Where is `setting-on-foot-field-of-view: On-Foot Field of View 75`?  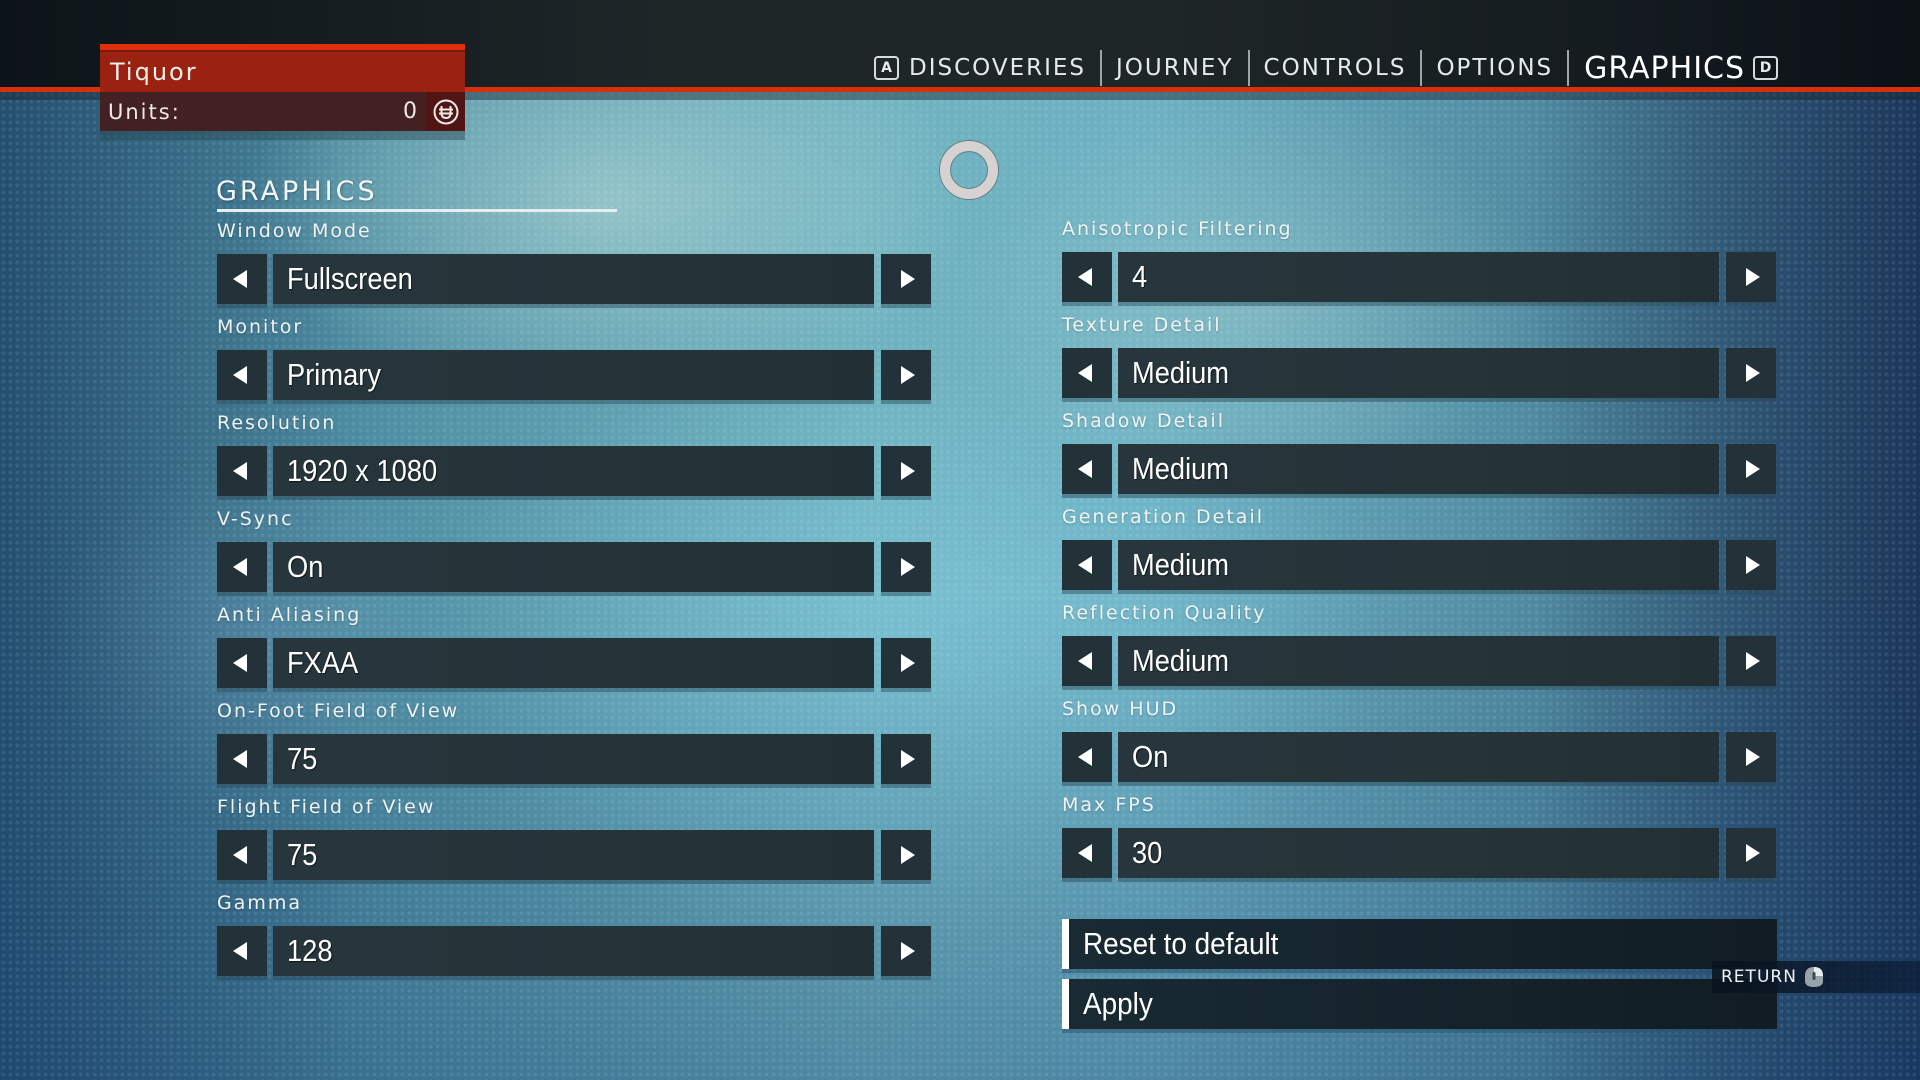
setting-on-foot-field-of-view: On-Foot Field of View 75 is located at coordinates (574, 745).